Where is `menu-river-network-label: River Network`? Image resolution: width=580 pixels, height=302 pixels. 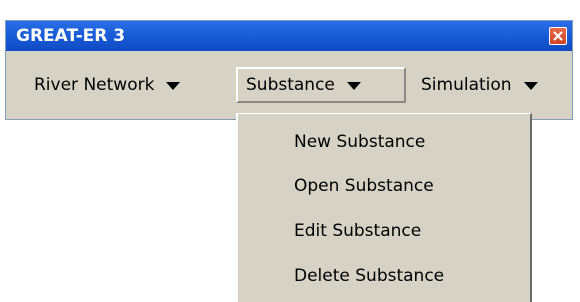 menu-river-network-label: River Network is located at coordinates (94, 85).